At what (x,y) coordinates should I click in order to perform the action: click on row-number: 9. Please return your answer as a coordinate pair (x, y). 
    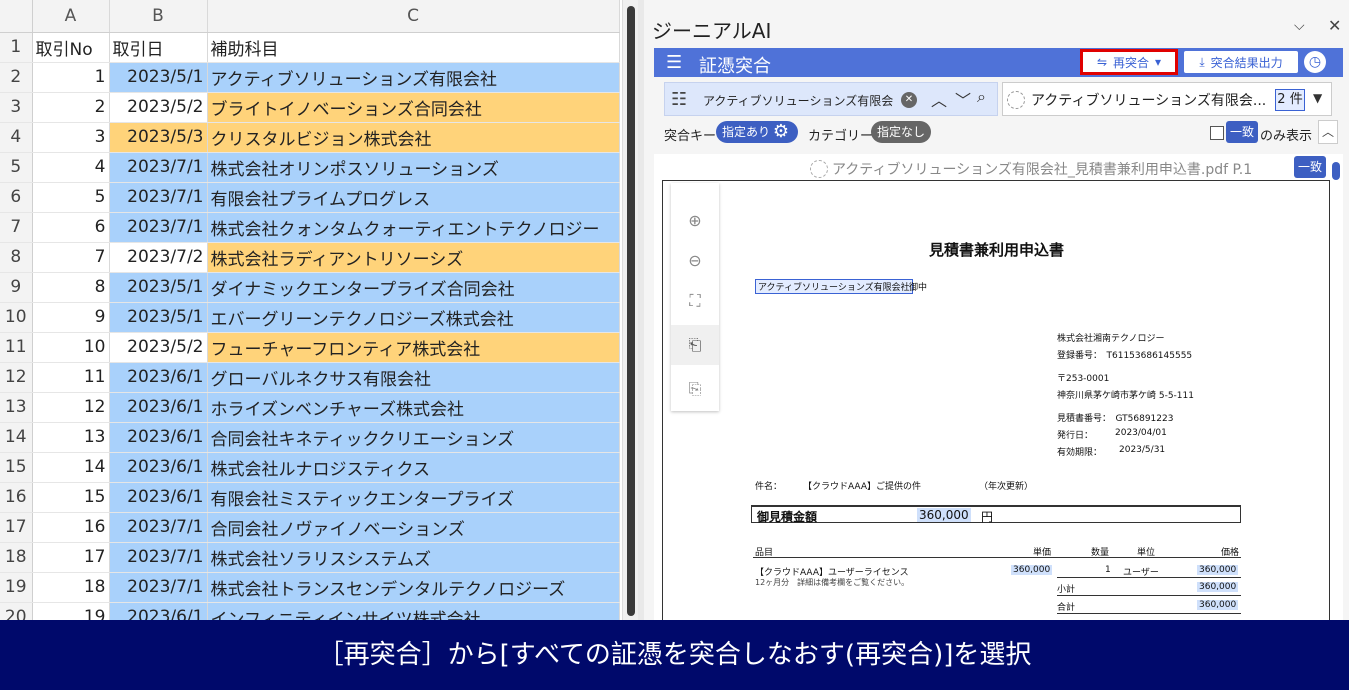
    Looking at the image, I should click on (16, 287).